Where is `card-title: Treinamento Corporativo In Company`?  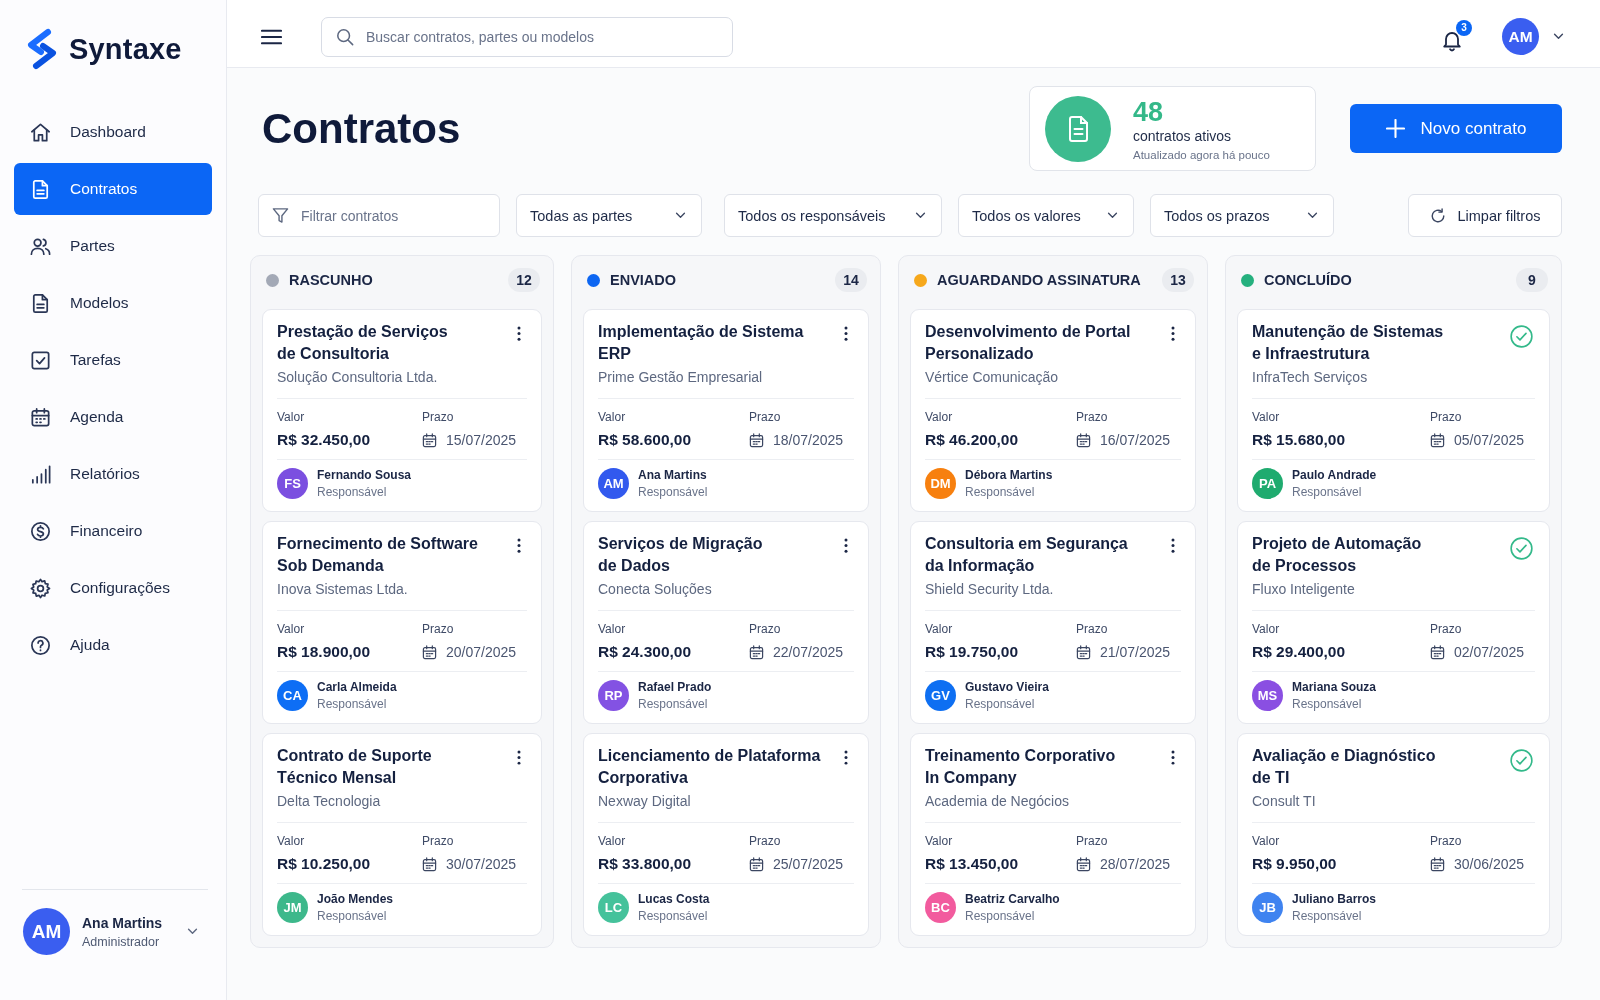
card-title: Treinamento Corporativo In Company is located at coordinates (1020, 767).